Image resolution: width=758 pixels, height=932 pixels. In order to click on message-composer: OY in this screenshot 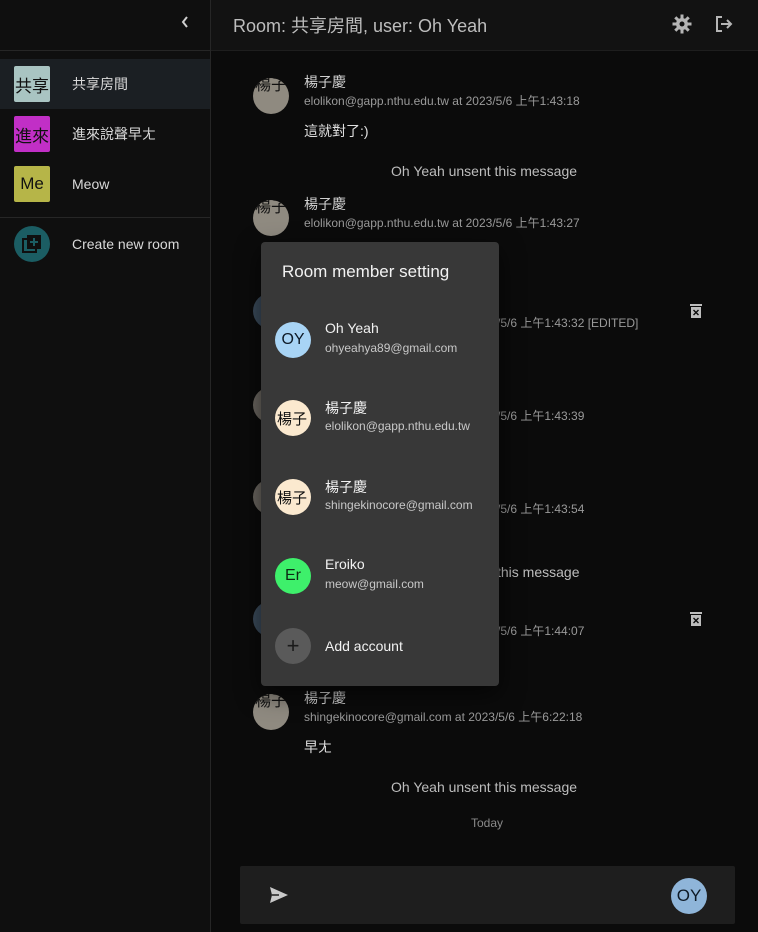, I will do `click(487, 895)`.